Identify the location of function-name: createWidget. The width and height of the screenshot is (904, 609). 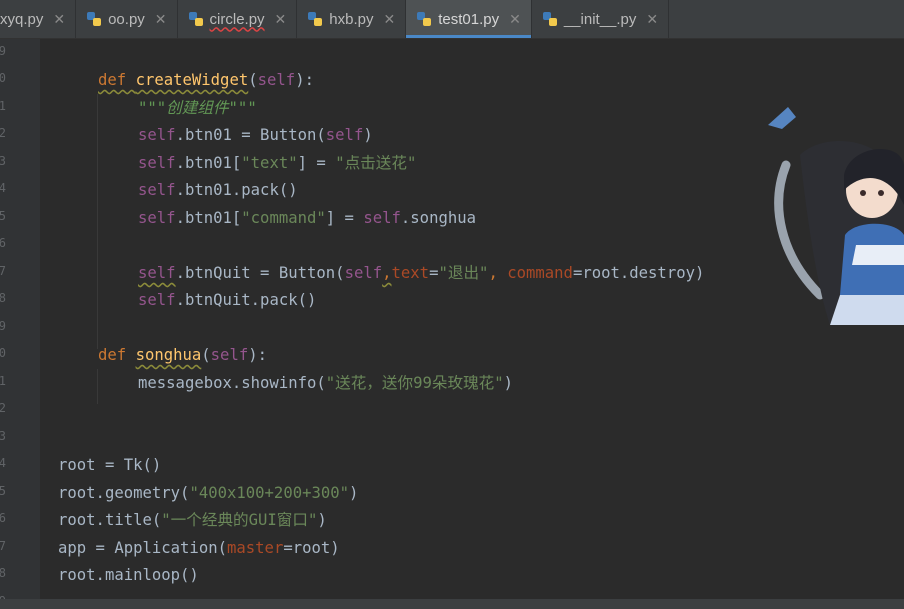
(192, 80).